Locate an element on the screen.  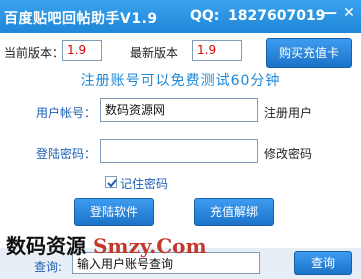
remember-password-checkbox is located at coordinates (111, 182).